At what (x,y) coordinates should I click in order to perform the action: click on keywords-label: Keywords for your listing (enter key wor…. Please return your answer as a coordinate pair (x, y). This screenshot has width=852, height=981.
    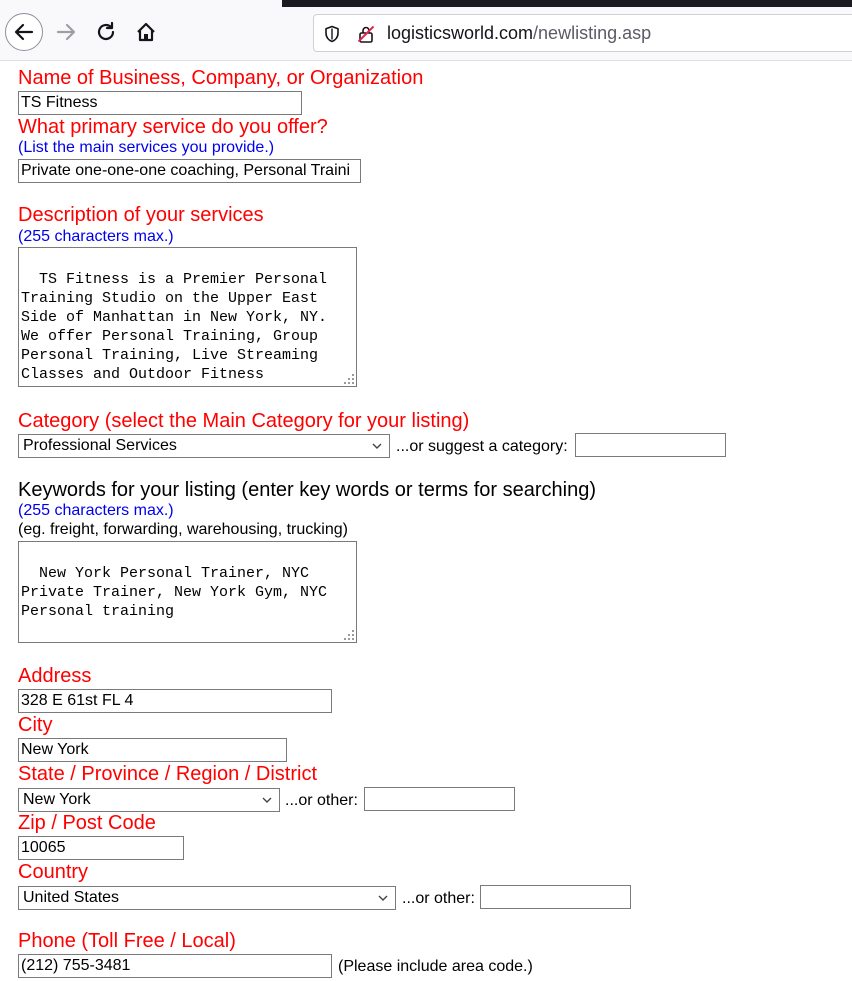
    Looking at the image, I should click on (307, 490).